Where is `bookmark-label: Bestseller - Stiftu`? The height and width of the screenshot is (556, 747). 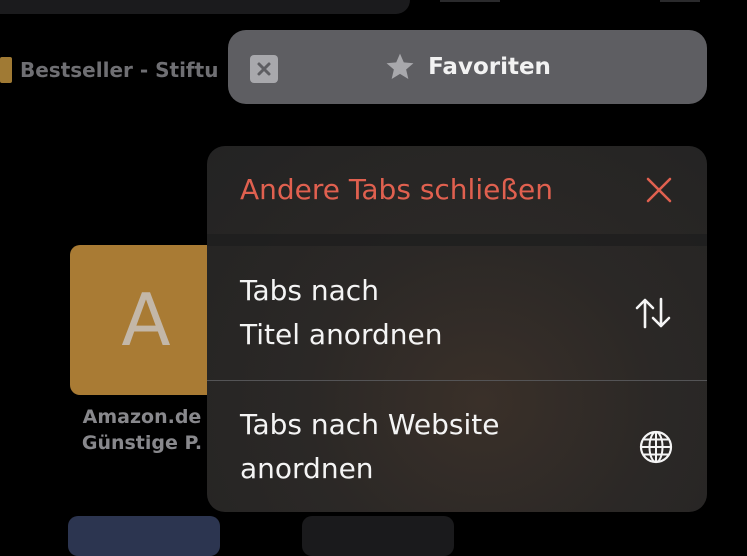 bookmark-label: Bestseller - Stiftu is located at coordinates (119, 70).